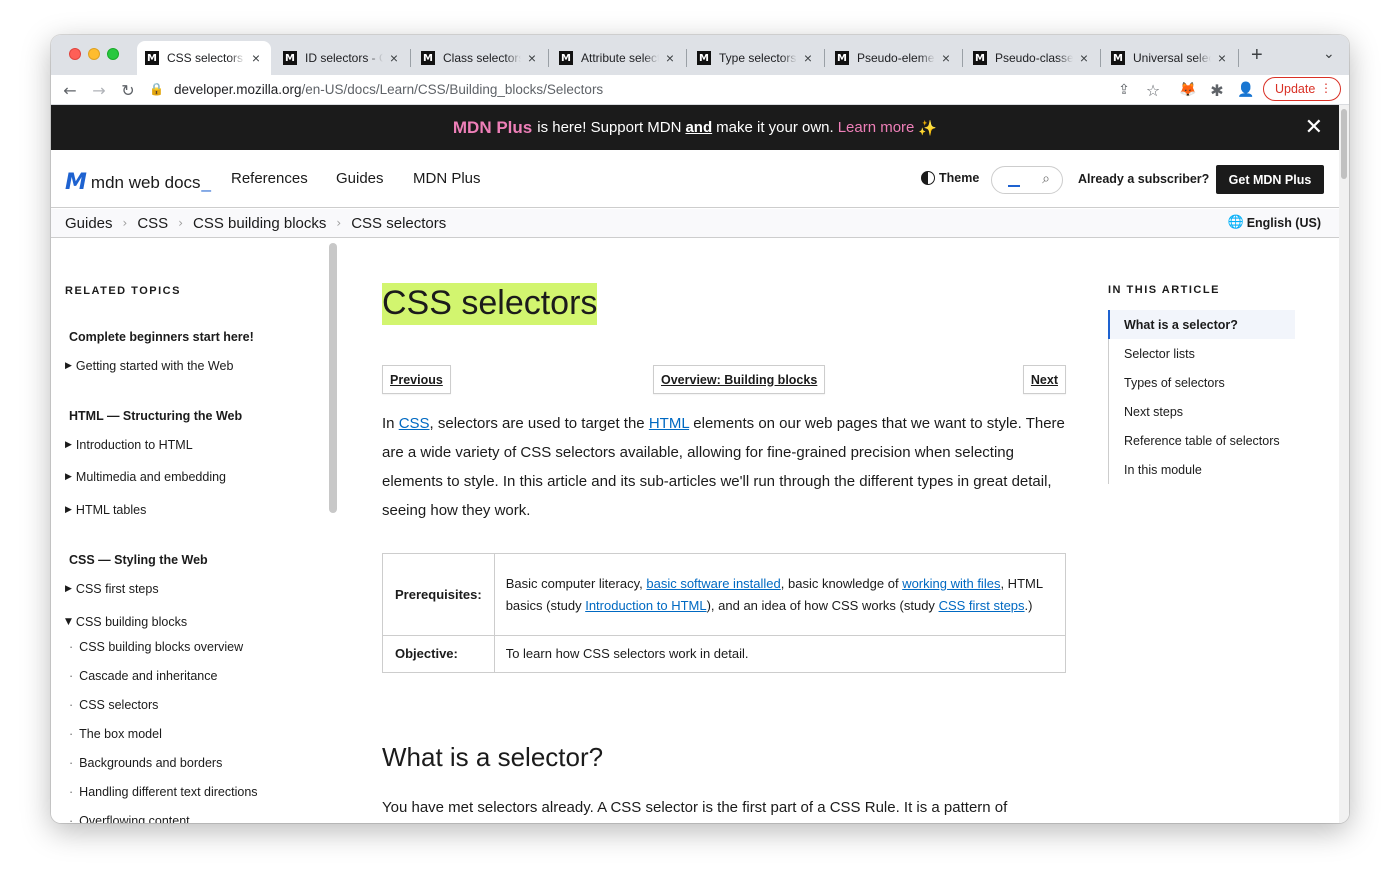 The width and height of the screenshot is (1400, 890). Describe the element at coordinates (669, 423) in the screenshot. I see `html-link: HTML` at that location.